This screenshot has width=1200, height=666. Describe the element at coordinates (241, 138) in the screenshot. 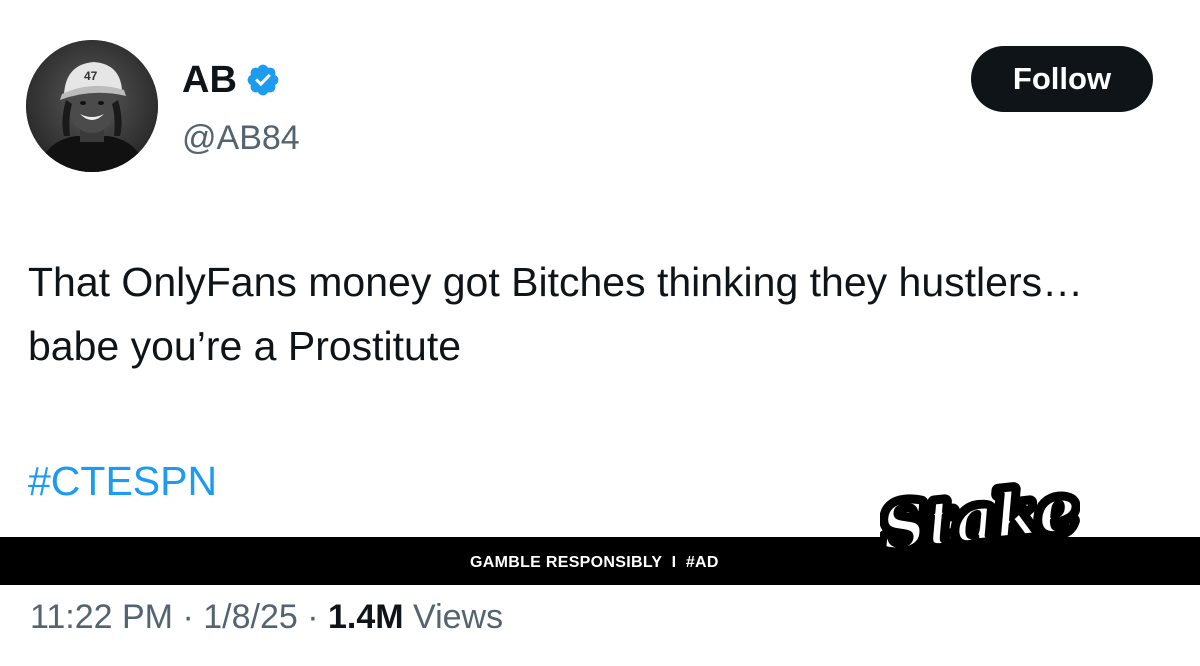

I see `author-handle: @AB84` at that location.